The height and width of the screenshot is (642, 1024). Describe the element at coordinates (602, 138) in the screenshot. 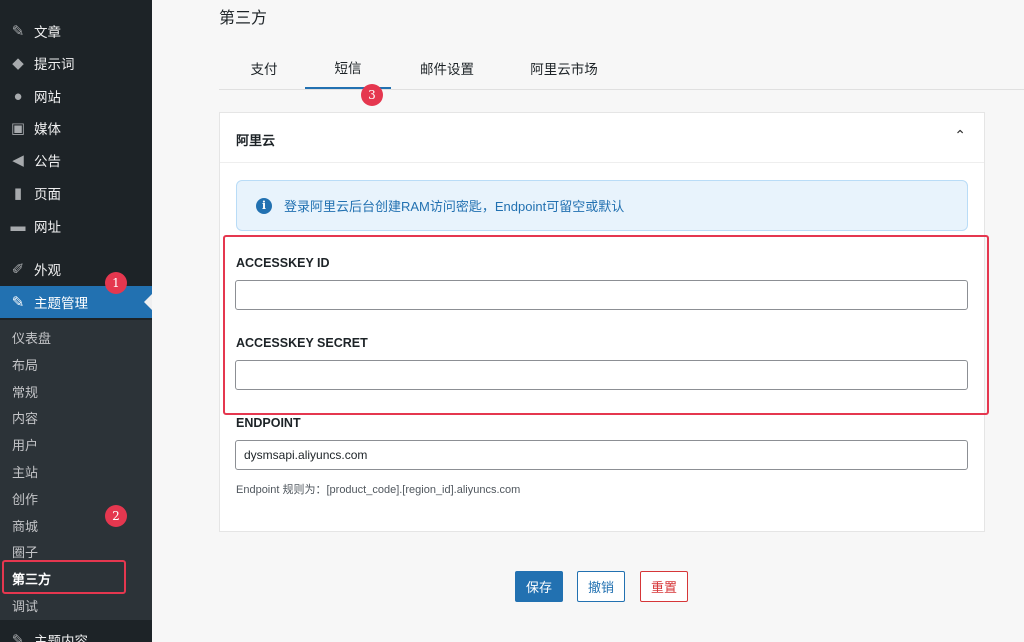

I see `panel-header: 阿里云 ⌃` at that location.